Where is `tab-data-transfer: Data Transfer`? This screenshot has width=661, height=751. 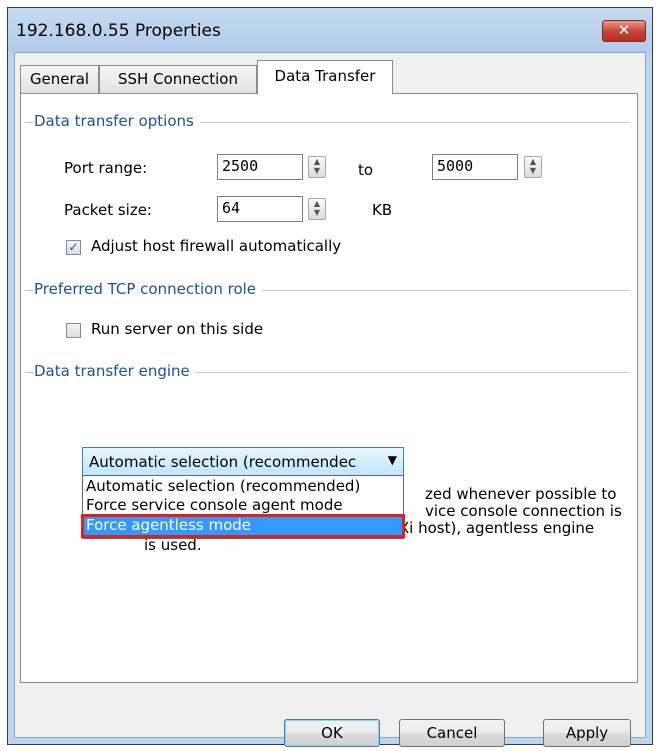 tab-data-transfer: Data Transfer is located at coordinates (325, 77).